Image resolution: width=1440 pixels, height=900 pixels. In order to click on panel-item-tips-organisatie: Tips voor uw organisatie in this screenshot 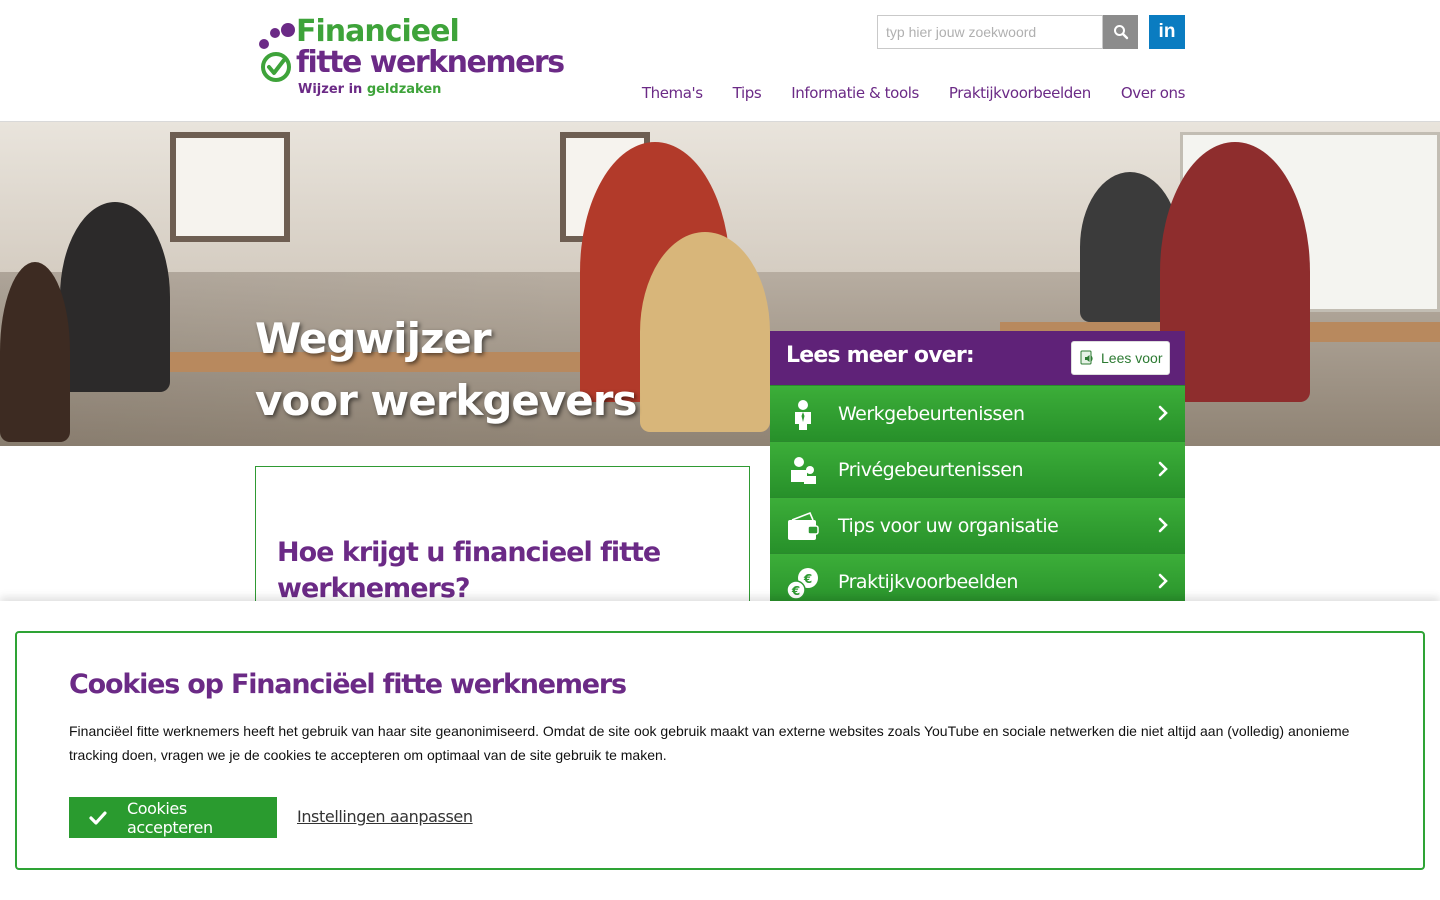, I will do `click(977, 525)`.